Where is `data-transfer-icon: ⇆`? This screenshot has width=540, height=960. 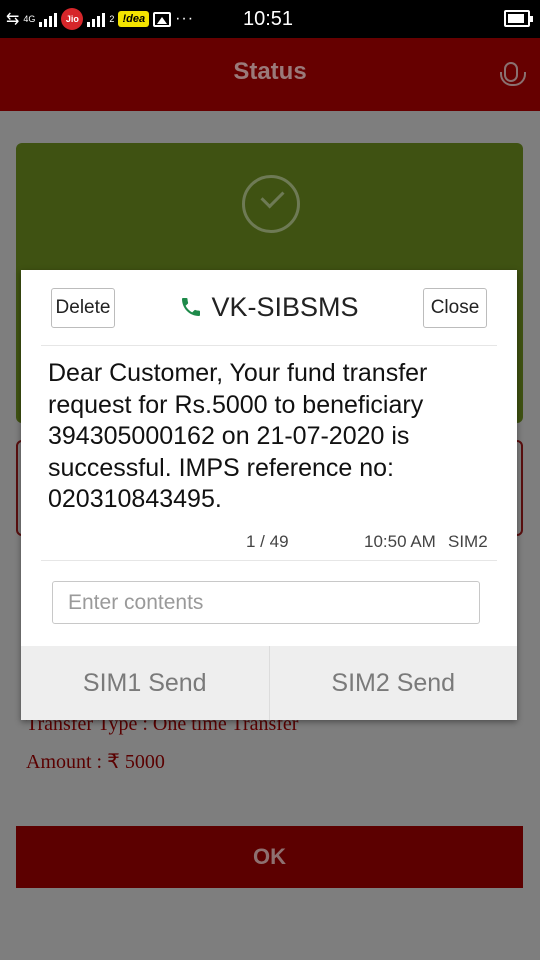 data-transfer-icon: ⇆ is located at coordinates (13, 19).